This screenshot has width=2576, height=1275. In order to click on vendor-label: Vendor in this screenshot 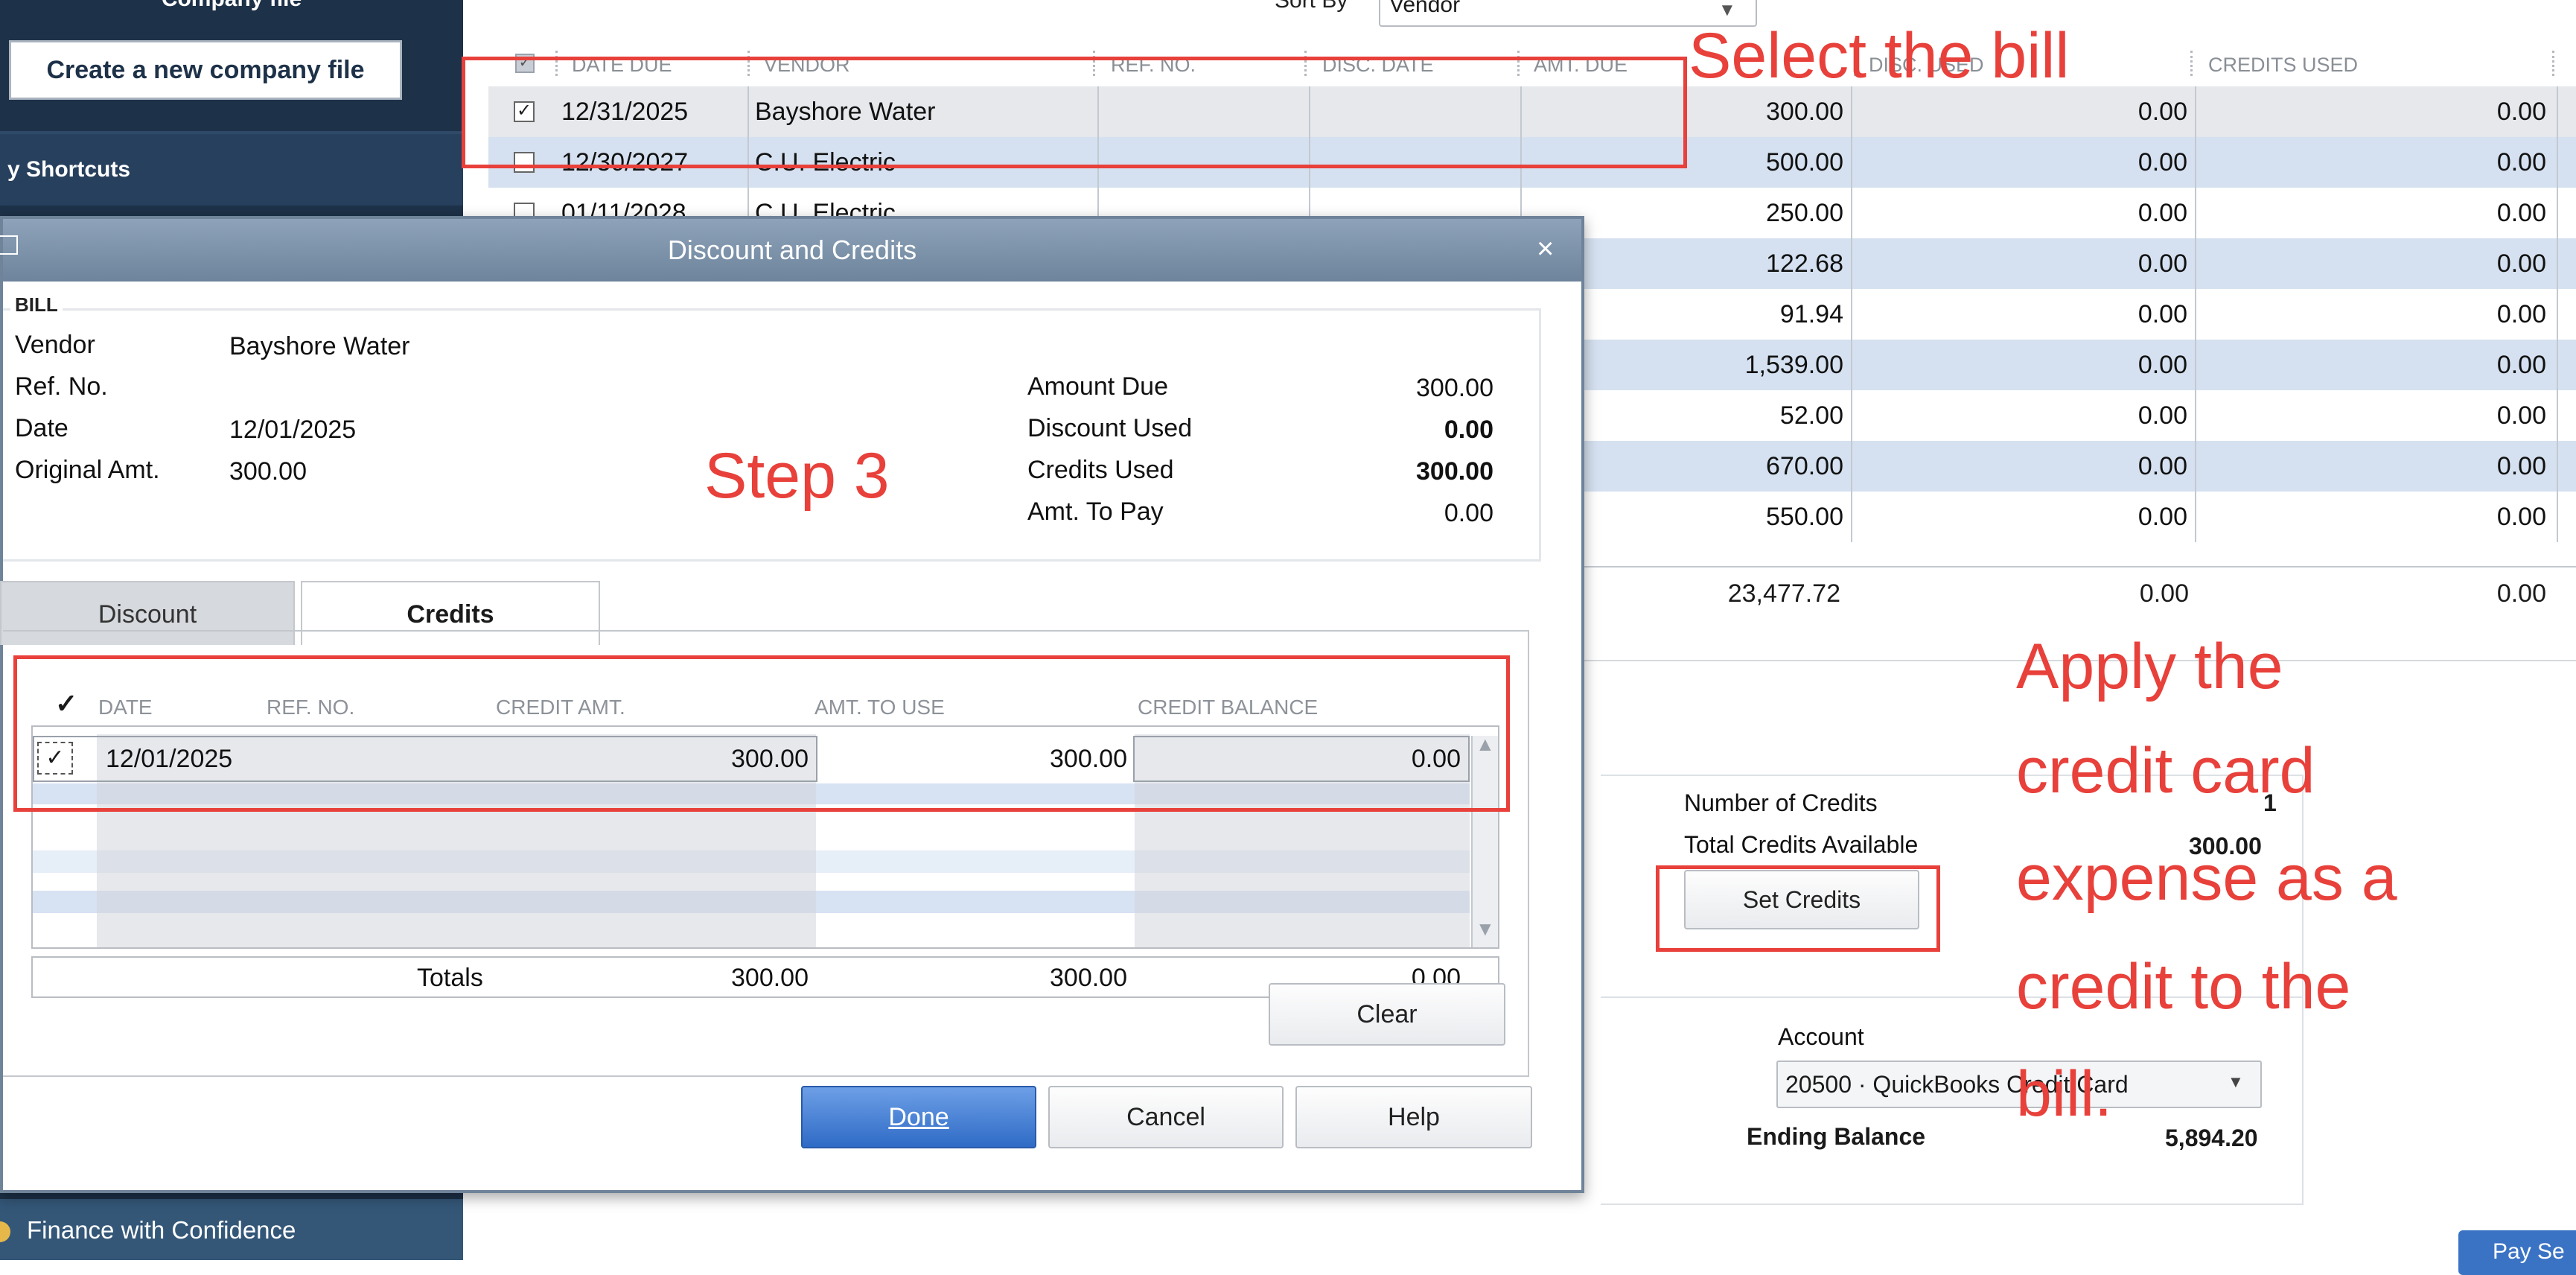, I will do `click(55, 345)`.